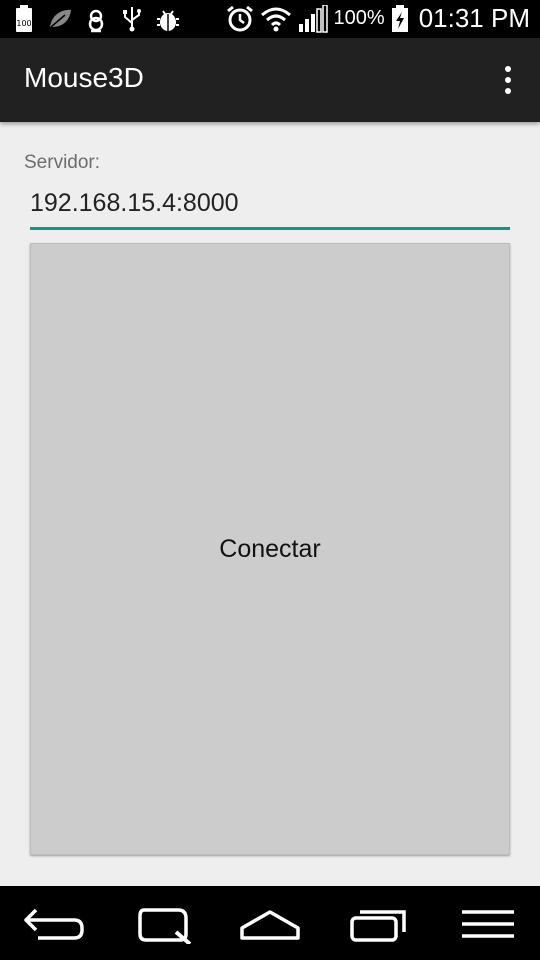 The width and height of the screenshot is (540, 960). What do you see at coordinates (474, 18) in the screenshot?
I see `status-clock: 01:31 PM` at bounding box center [474, 18].